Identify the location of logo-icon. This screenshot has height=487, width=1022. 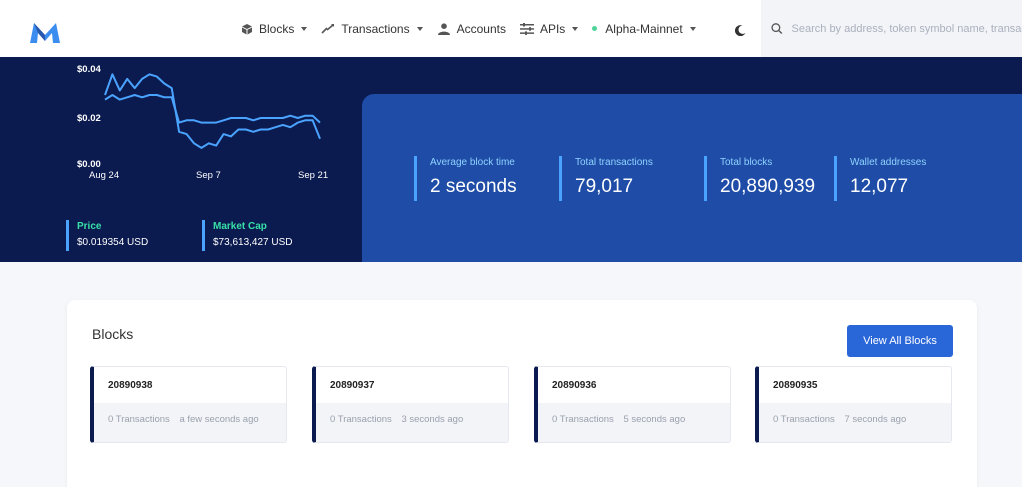
(45, 33).